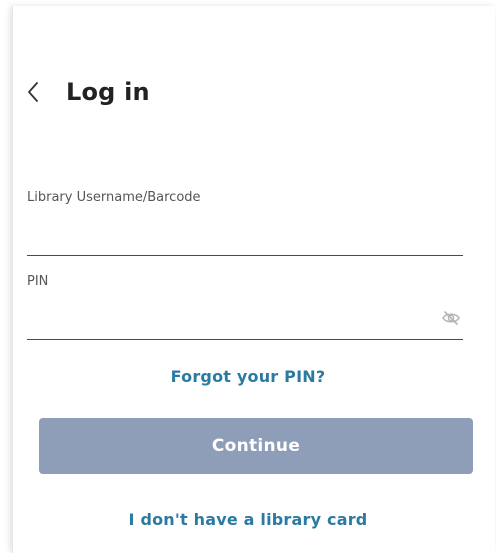 The width and height of the screenshot is (496, 553). What do you see at coordinates (33, 92) in the screenshot?
I see `chevron-left-icon` at bounding box center [33, 92].